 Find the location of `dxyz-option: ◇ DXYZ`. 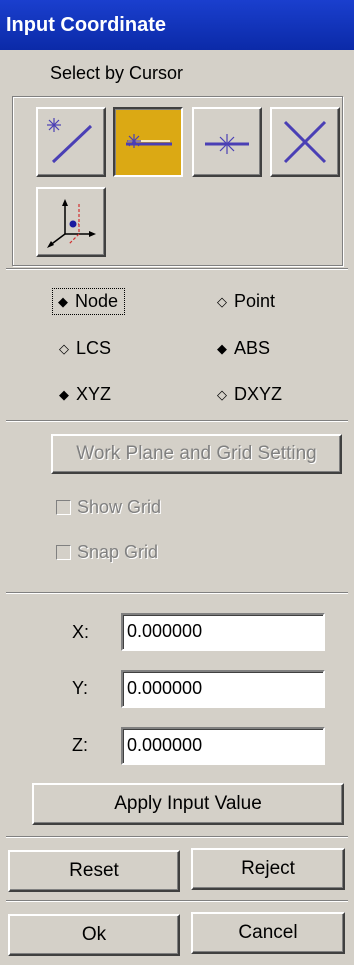

dxyz-option: ◇ DXYZ is located at coordinates (248, 394).